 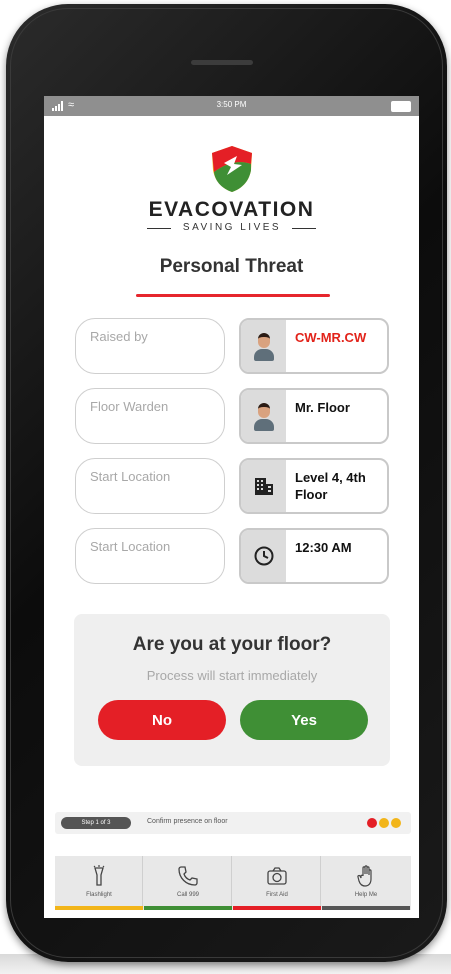 What do you see at coordinates (231, 266) in the screenshot?
I see `page-title: Personal Threat` at bounding box center [231, 266].